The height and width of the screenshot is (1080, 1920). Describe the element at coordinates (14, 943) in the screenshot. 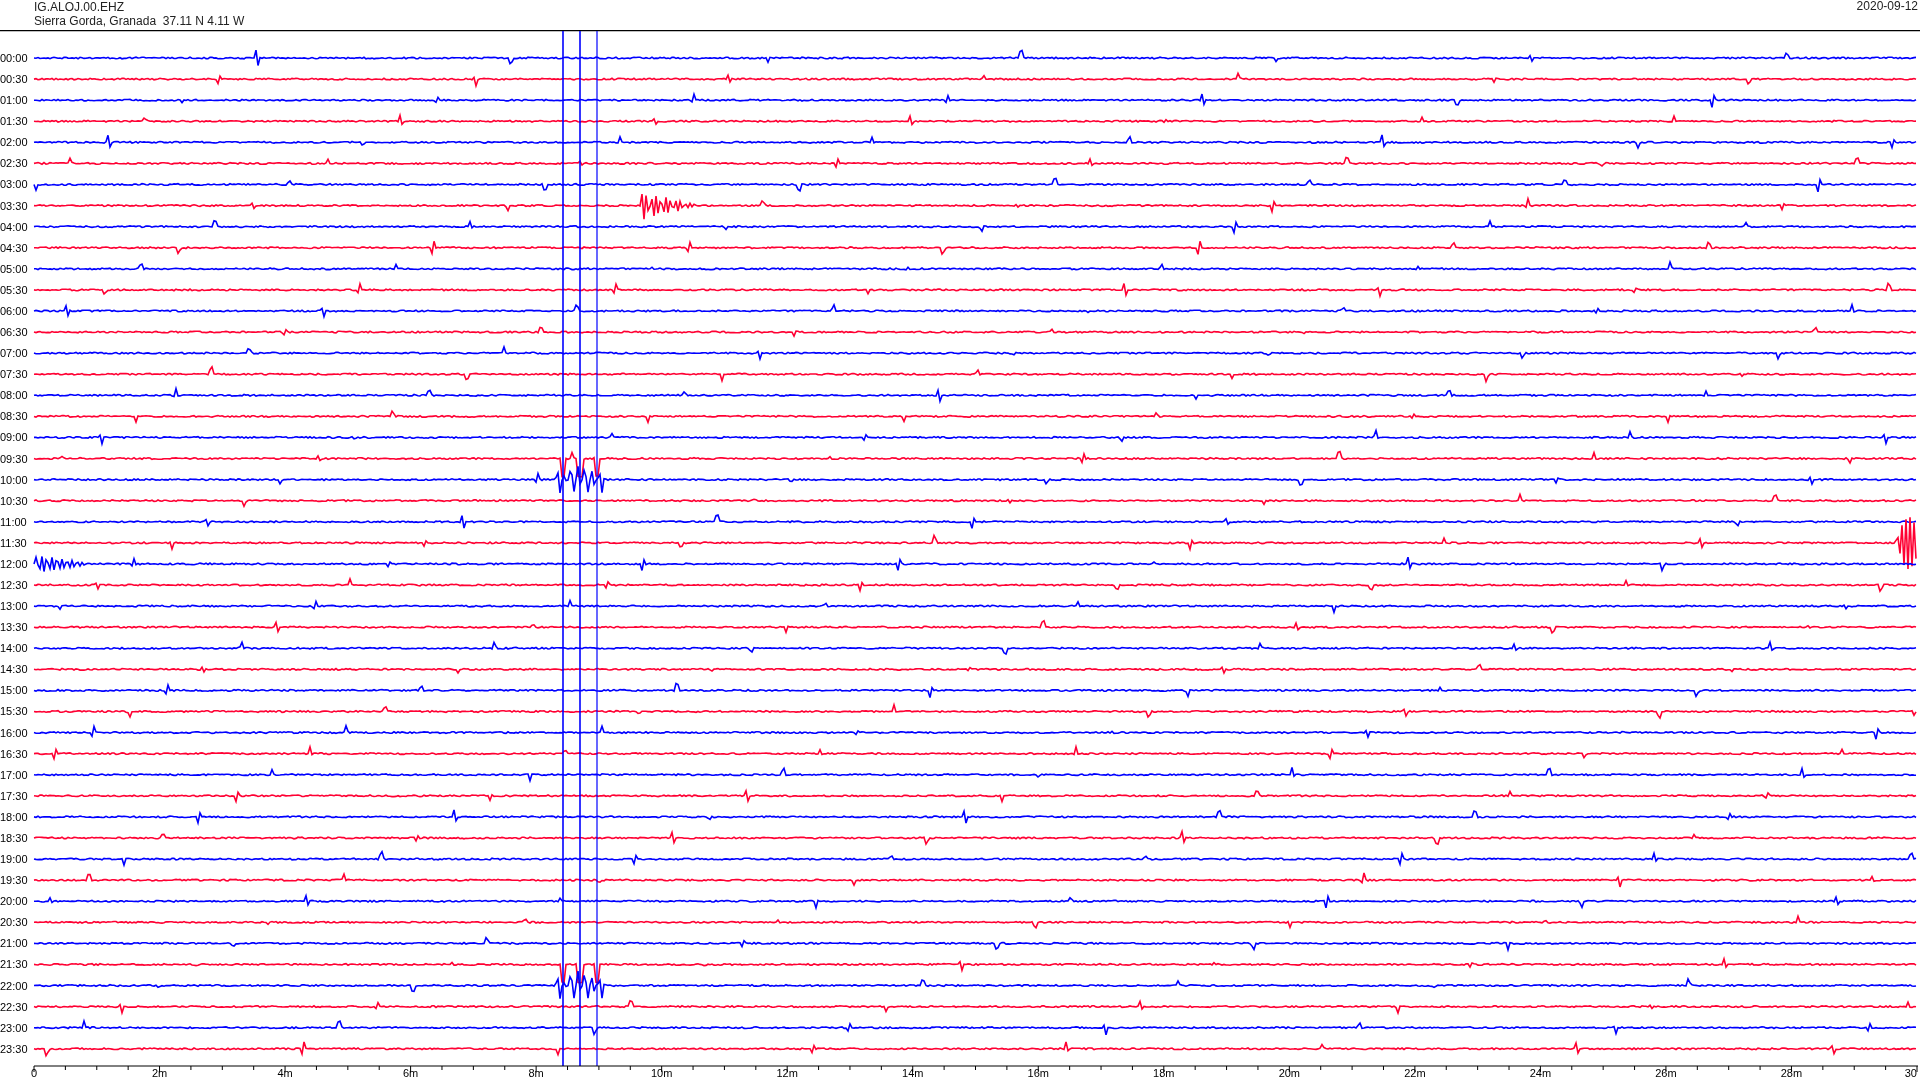

I see `trace-time-label: 21:00` at that location.